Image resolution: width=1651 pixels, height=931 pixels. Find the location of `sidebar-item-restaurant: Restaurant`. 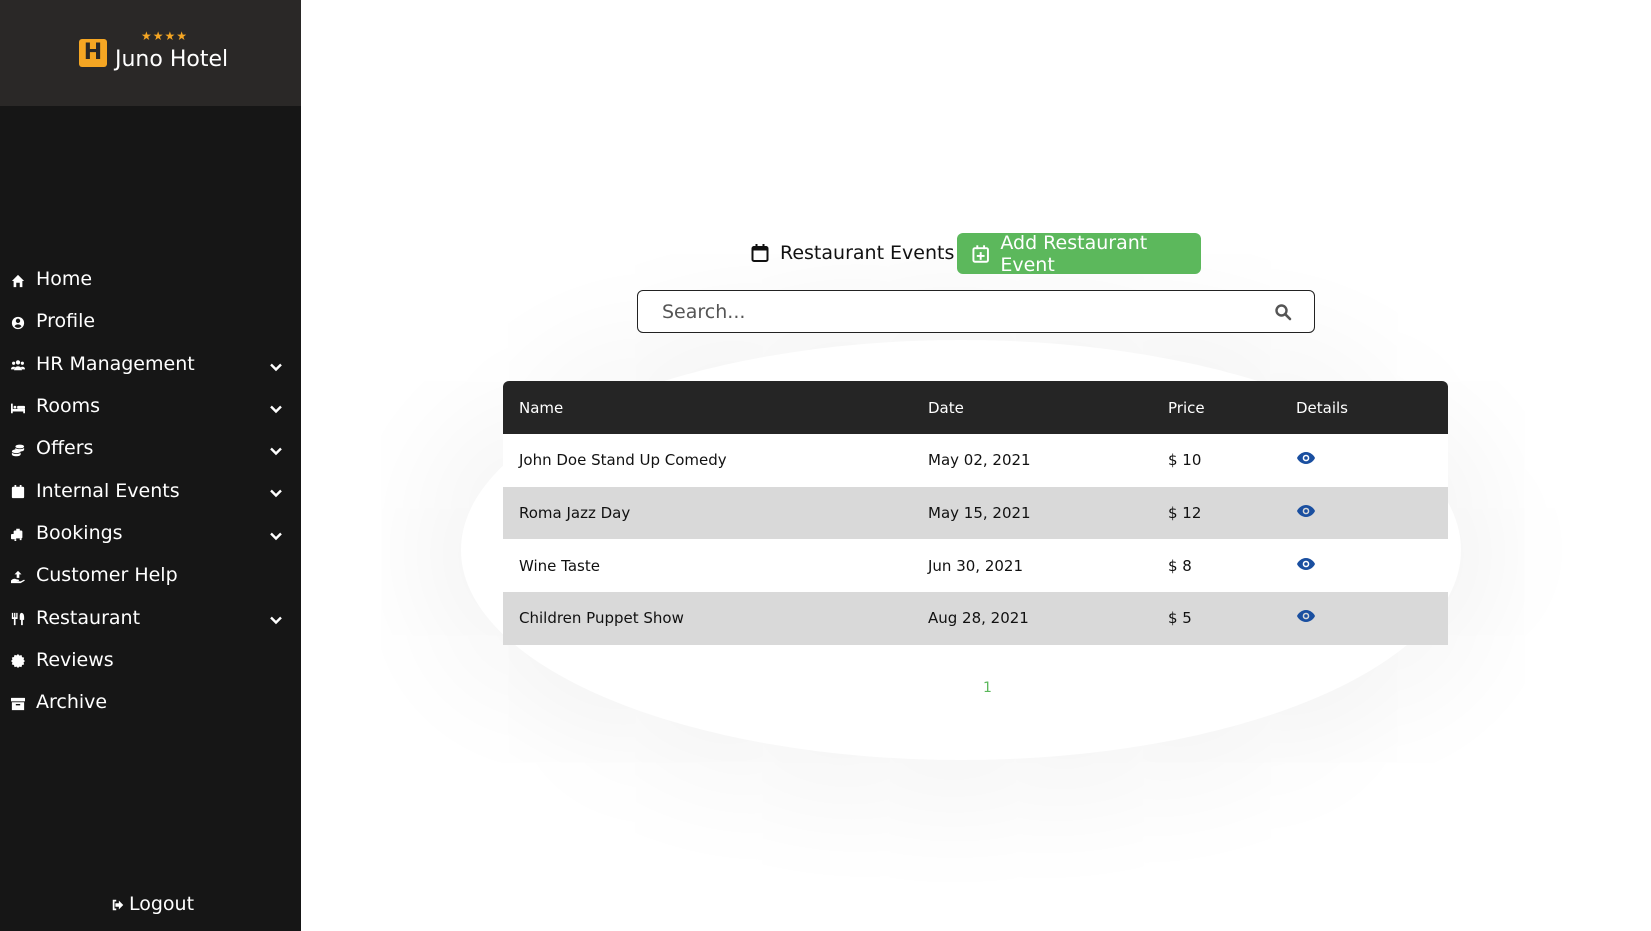

sidebar-item-restaurant: Restaurant is located at coordinates (150, 617).